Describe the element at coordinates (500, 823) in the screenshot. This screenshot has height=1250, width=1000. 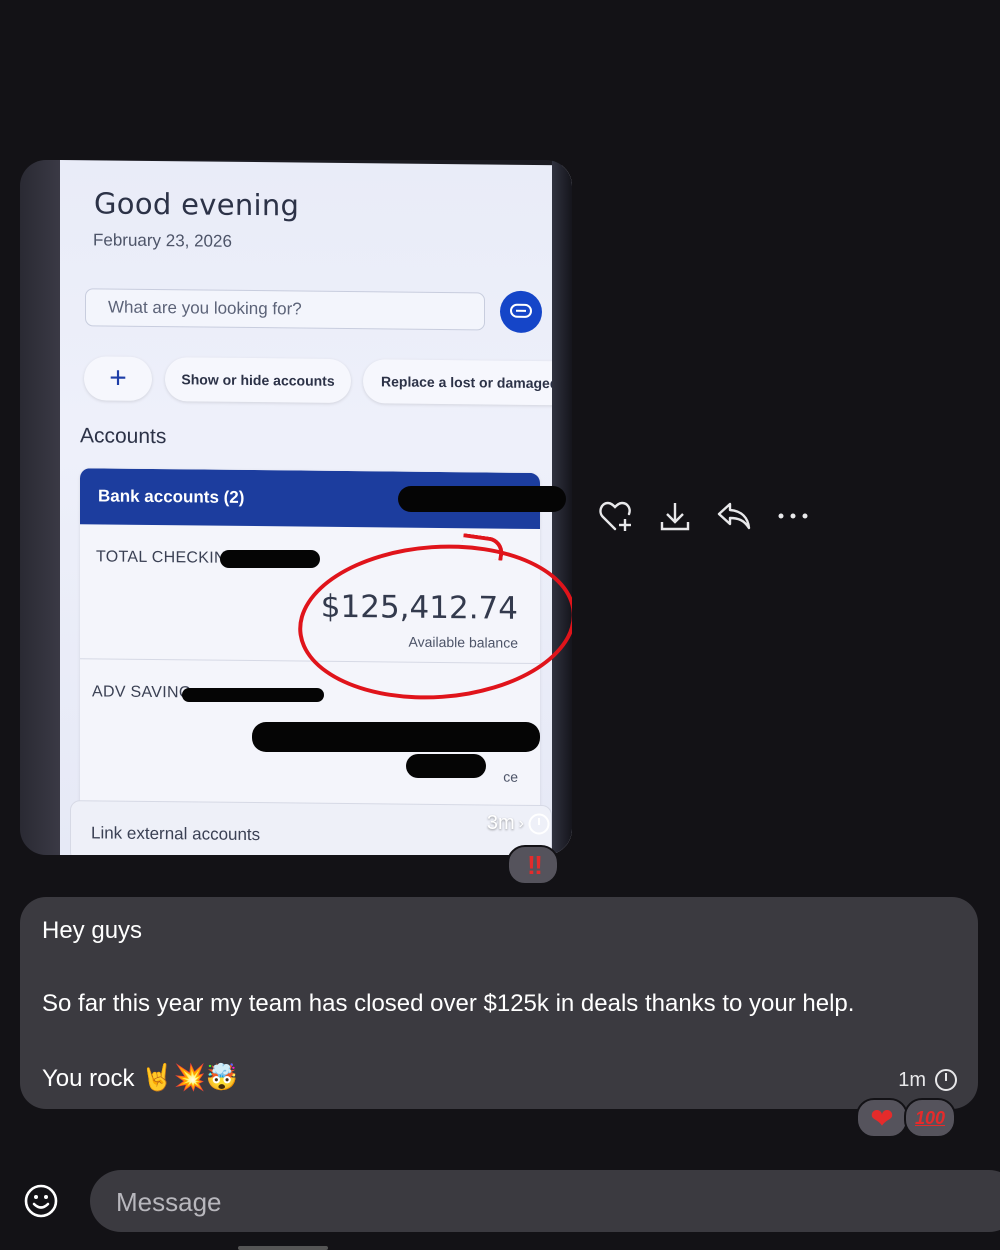
I see `photo-timestamp-text: 3m` at that location.